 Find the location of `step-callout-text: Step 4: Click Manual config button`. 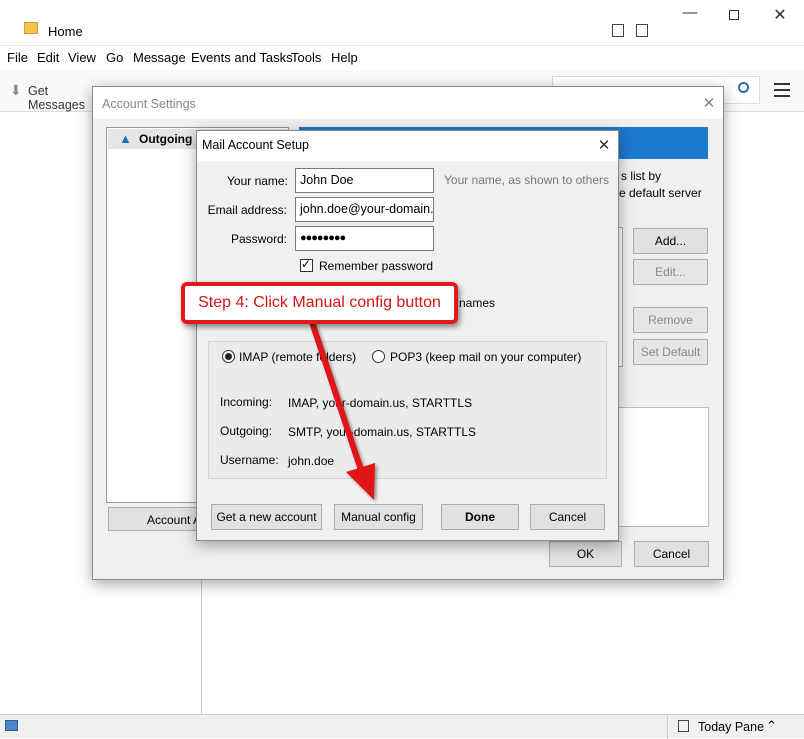

step-callout-text: Step 4: Click Manual config button is located at coordinates (319, 302).